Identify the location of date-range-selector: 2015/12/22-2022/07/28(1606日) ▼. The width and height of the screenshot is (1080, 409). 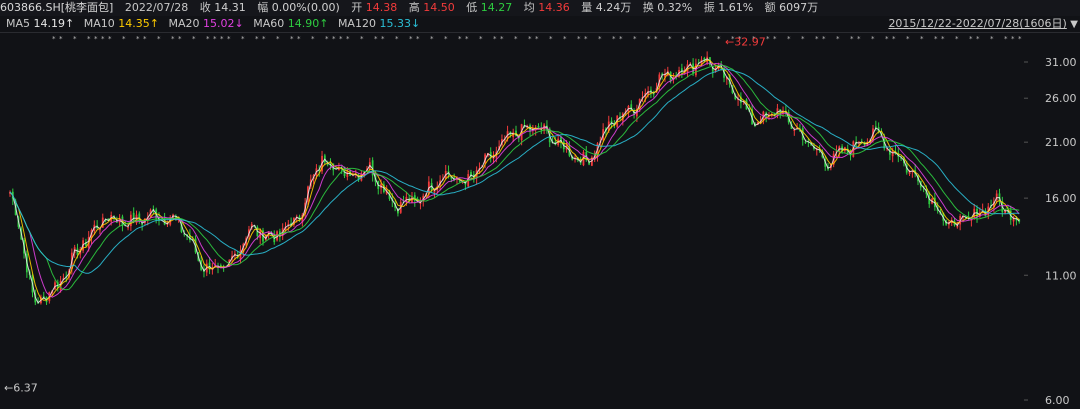
(984, 24).